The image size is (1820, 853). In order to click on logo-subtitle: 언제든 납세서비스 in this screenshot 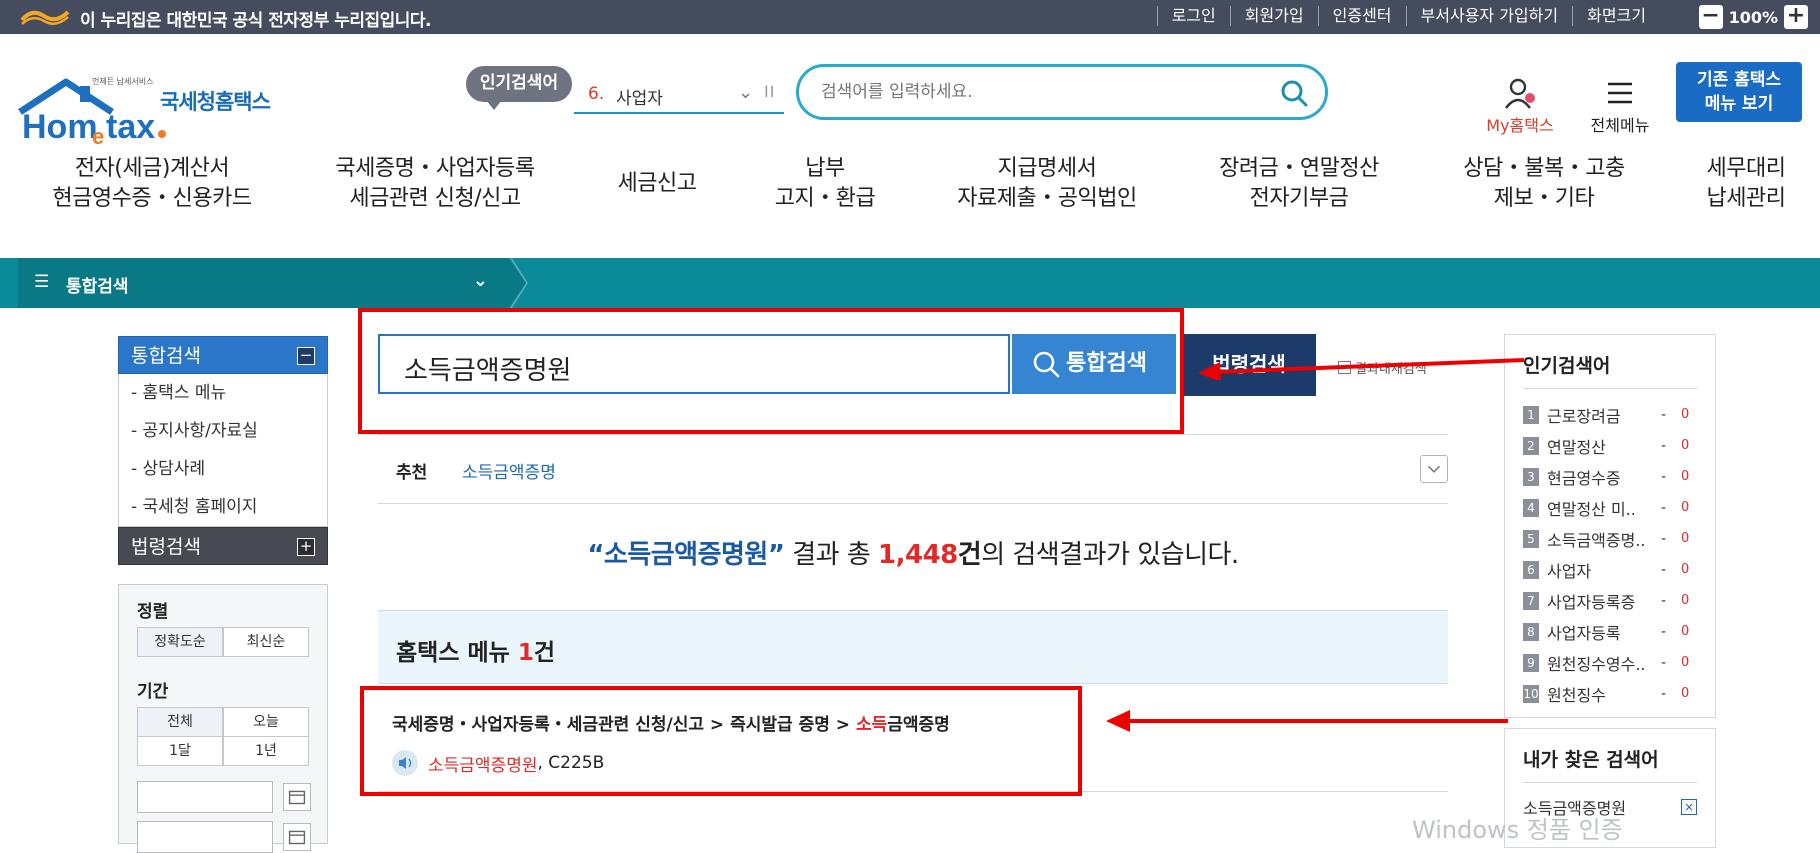, I will do `click(123, 81)`.